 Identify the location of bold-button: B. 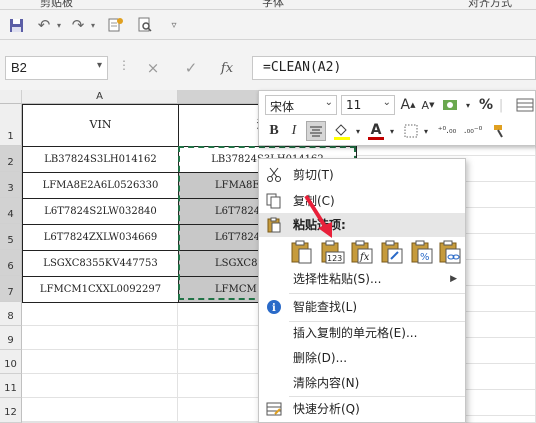
(274, 131).